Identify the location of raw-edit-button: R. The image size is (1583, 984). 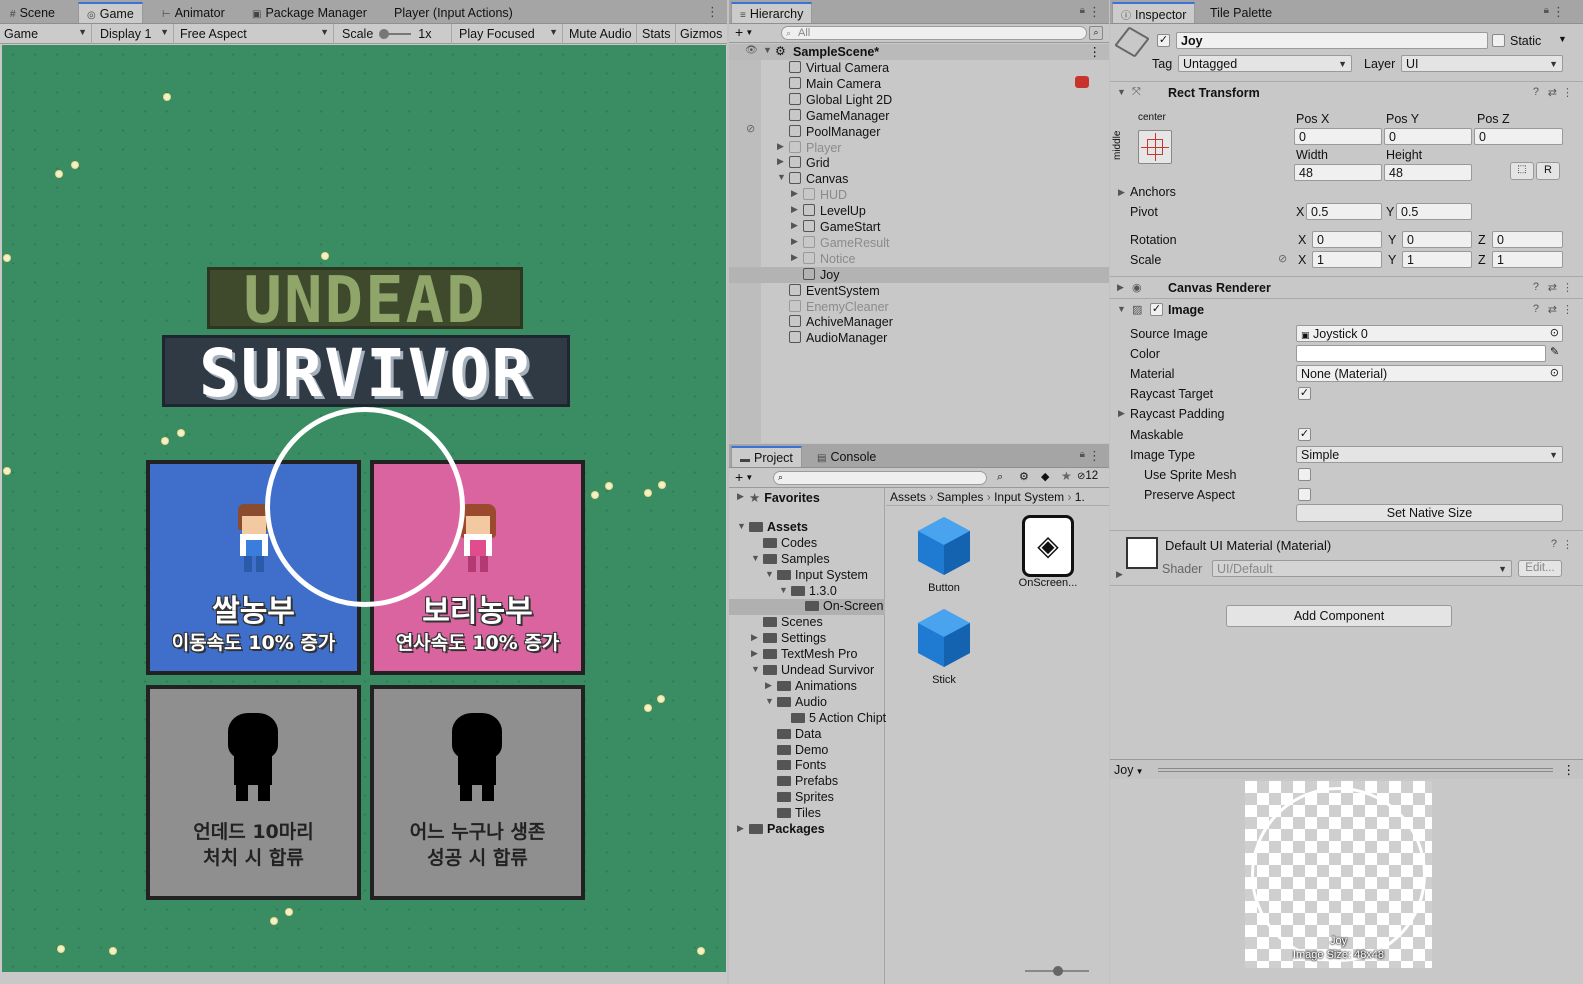
(1548, 171).